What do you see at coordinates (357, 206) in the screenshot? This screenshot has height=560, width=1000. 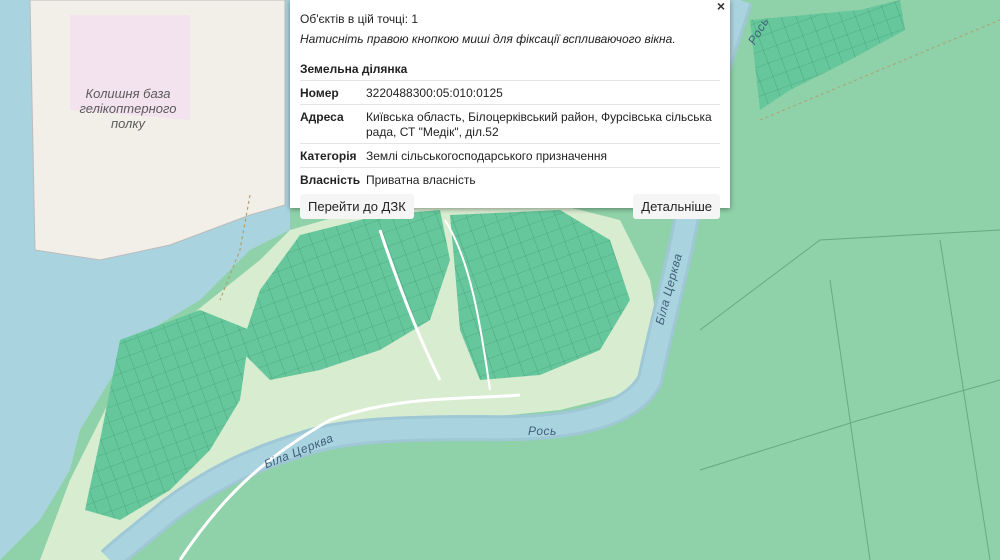 I see `go-to-dzk-button: Перейти до ДЗК` at bounding box center [357, 206].